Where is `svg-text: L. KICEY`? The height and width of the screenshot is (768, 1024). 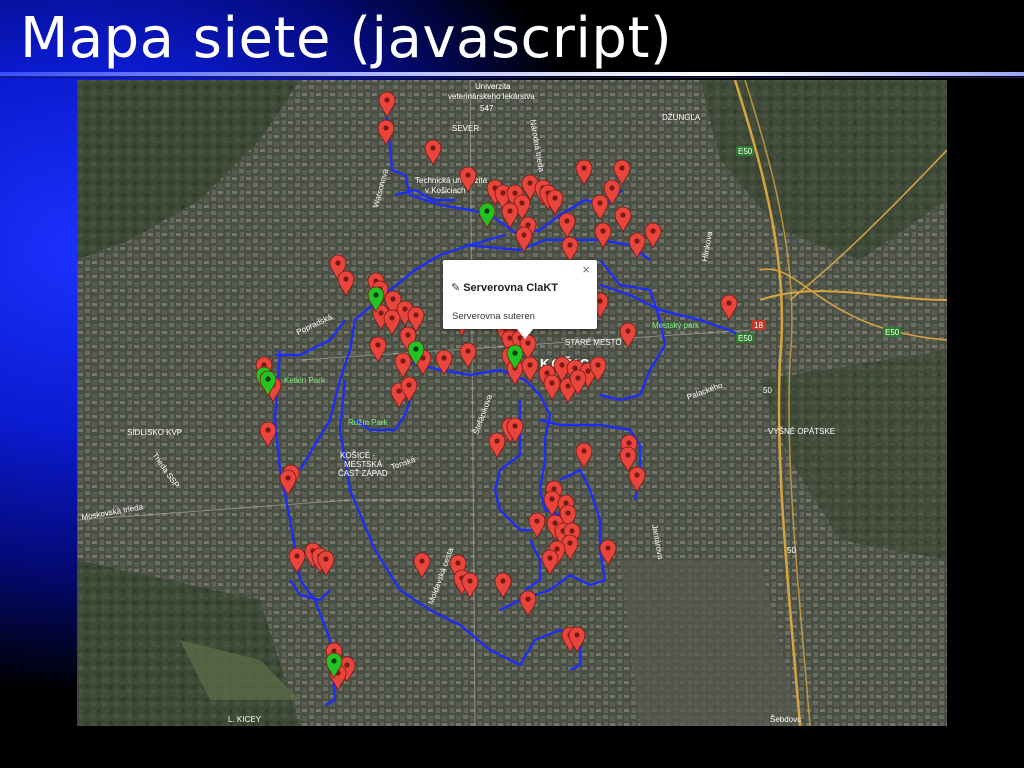
svg-text: L. KICEY is located at coordinates (245, 719).